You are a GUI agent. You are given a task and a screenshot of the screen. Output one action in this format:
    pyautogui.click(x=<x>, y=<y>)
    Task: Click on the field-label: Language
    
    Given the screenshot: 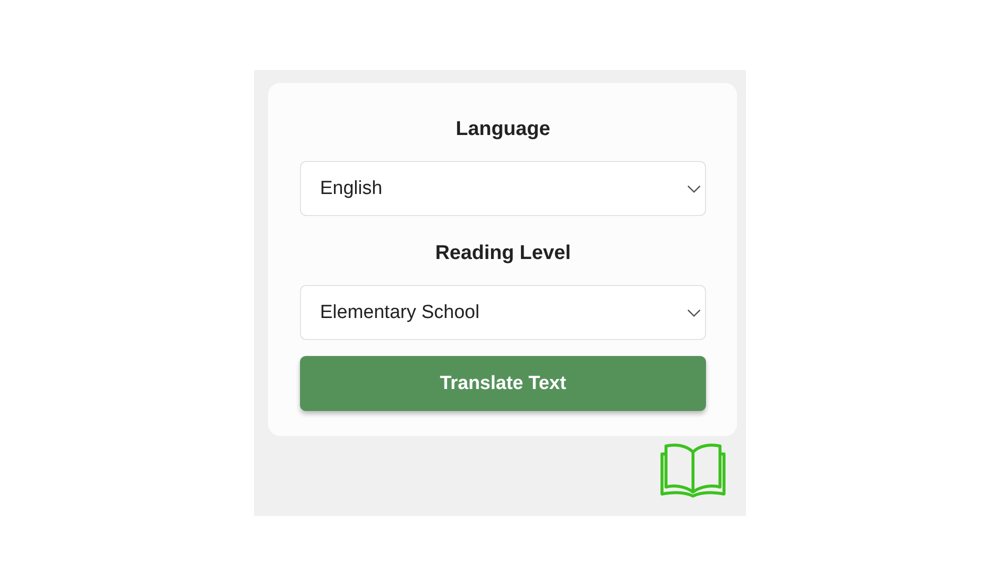 What is the action you would take?
    pyautogui.click(x=503, y=129)
    